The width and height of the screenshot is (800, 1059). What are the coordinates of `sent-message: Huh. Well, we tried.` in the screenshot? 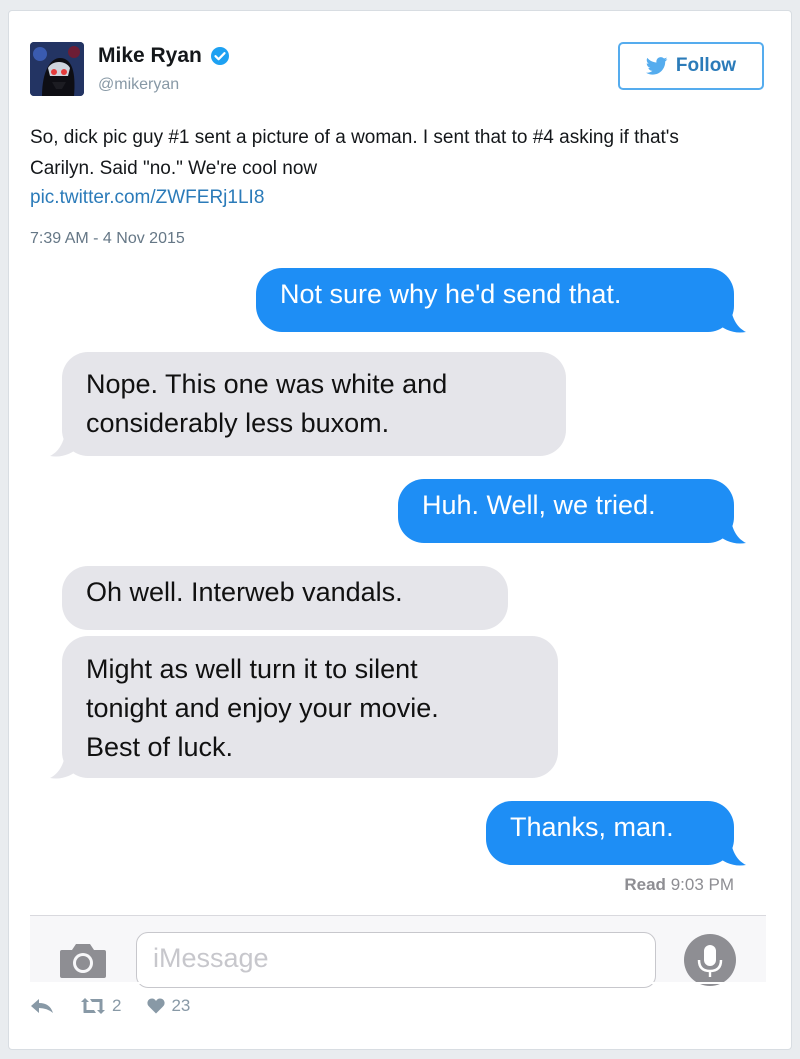 It's located at (566, 511).